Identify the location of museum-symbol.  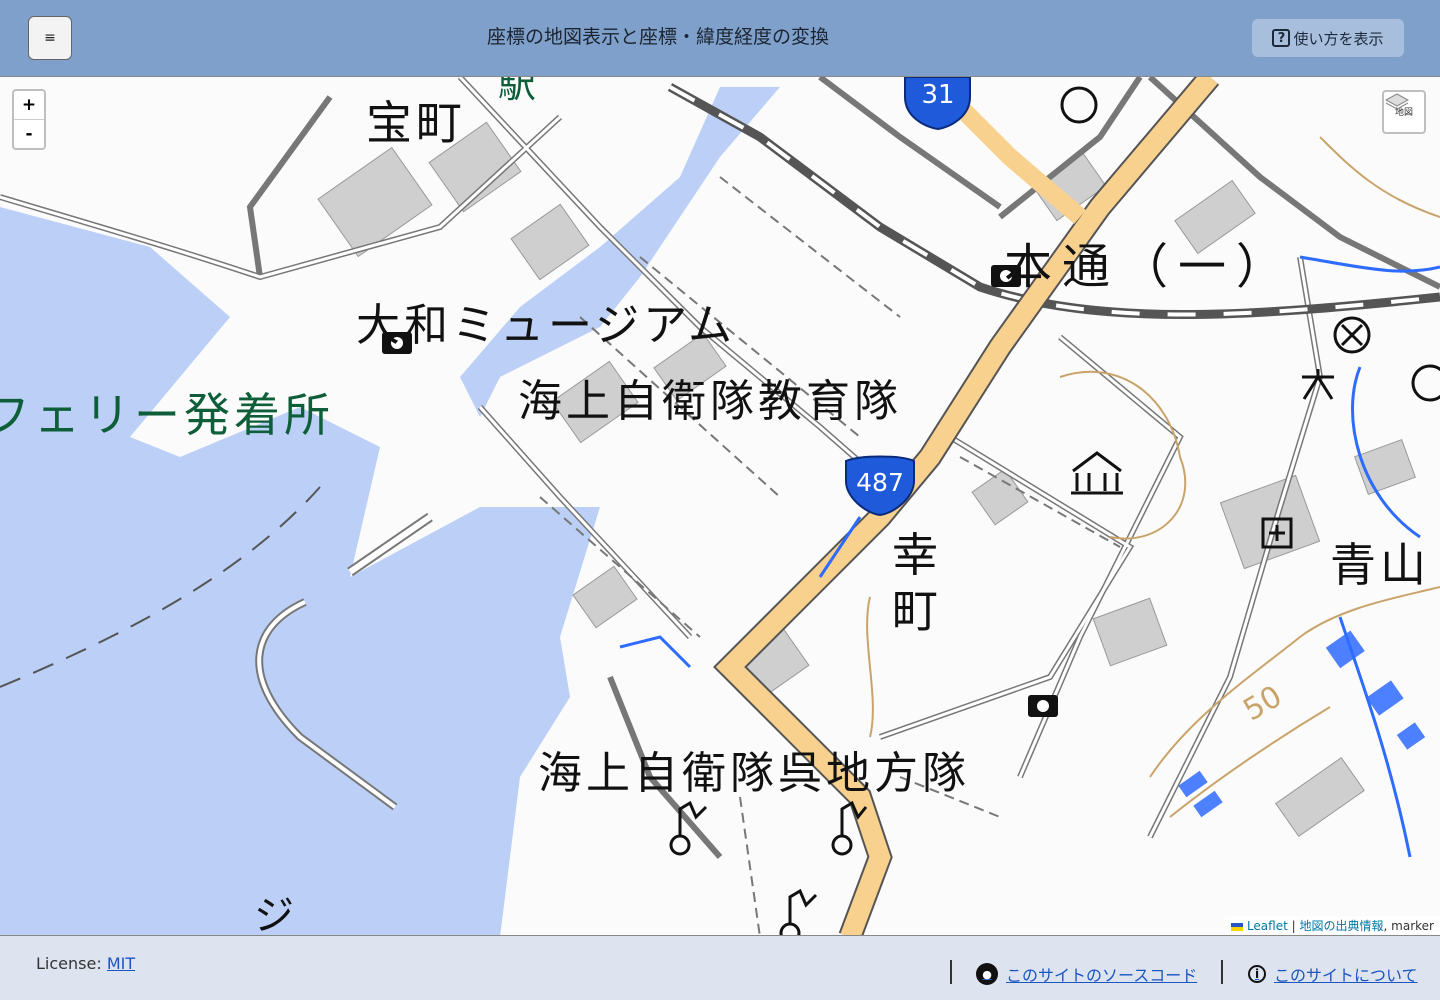
(1097, 473).